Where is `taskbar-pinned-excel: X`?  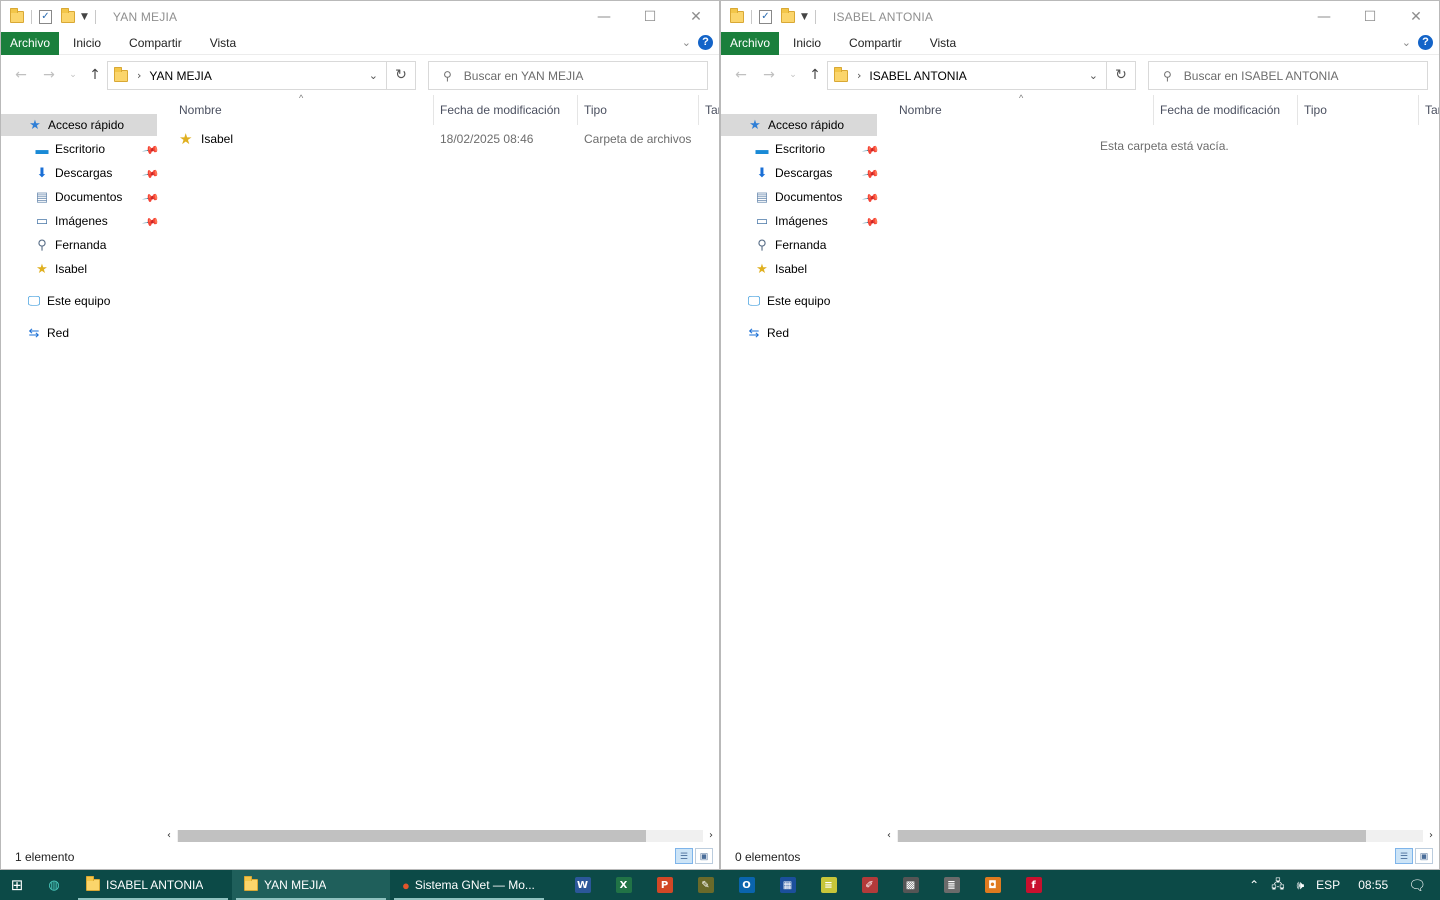 taskbar-pinned-excel: X is located at coordinates (623, 885).